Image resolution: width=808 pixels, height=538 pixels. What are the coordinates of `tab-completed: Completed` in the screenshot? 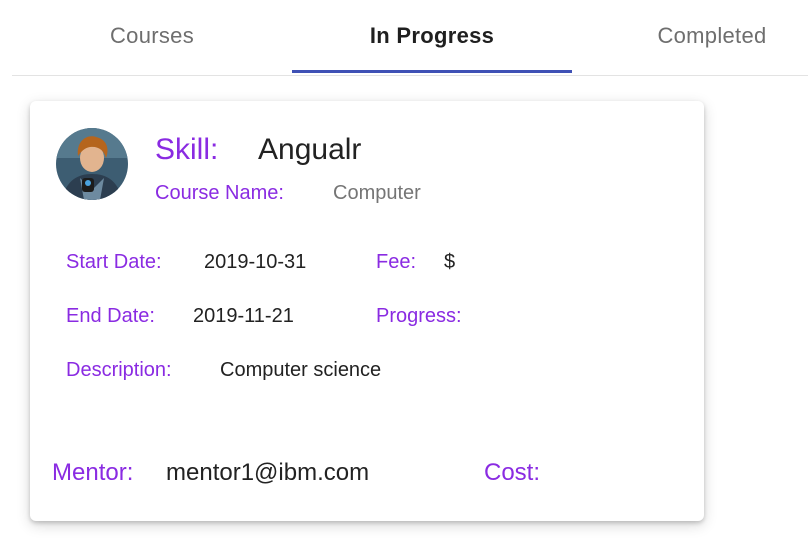 It's located at (690, 36).